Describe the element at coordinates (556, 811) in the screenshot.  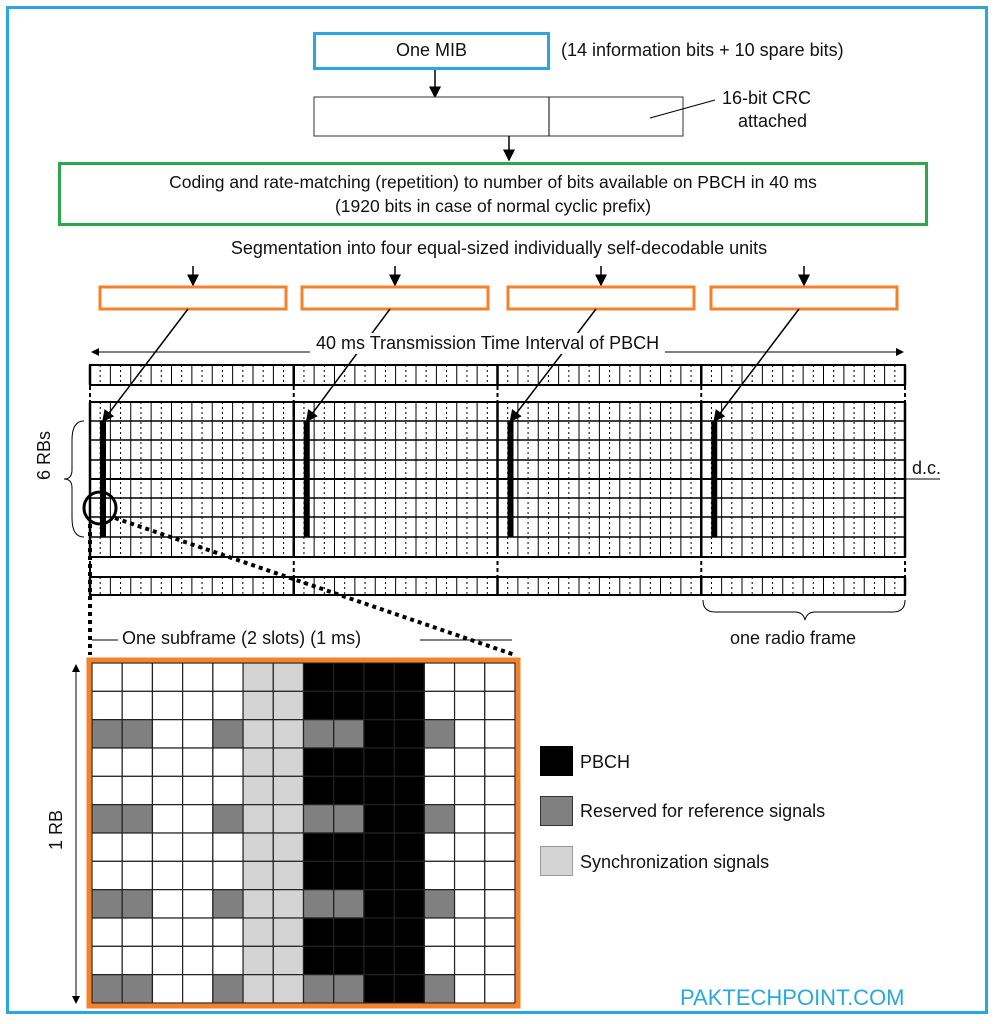
I see `legend-swatch-reference` at that location.